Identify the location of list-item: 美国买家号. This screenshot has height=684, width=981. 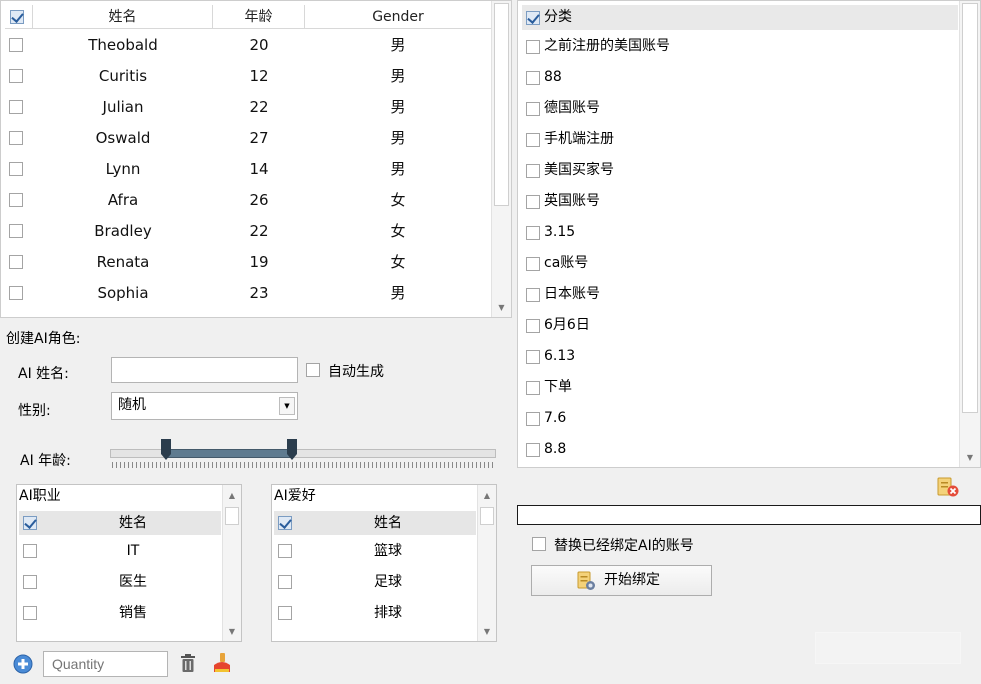
(740, 170).